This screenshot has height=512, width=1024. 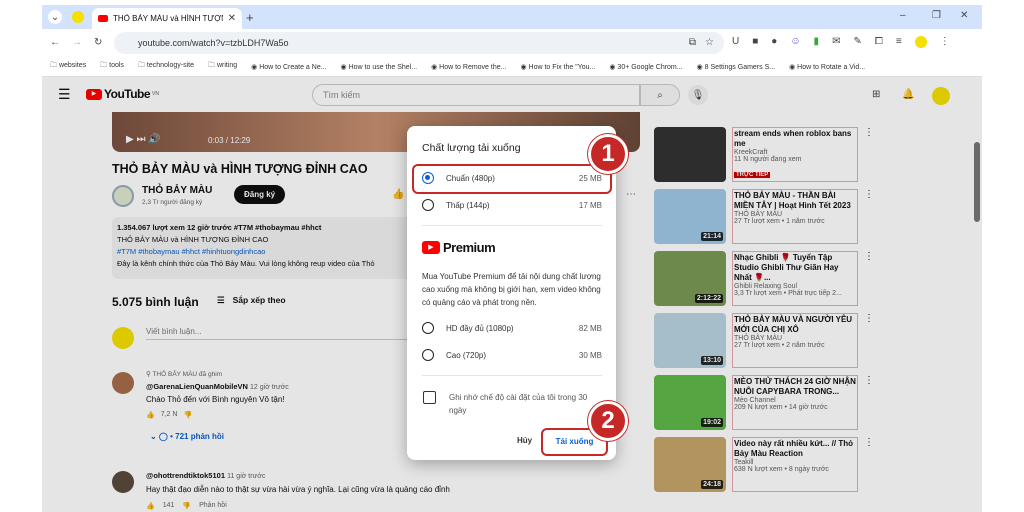 I want to click on tab-search-icon: ⌄, so click(x=55, y=17).